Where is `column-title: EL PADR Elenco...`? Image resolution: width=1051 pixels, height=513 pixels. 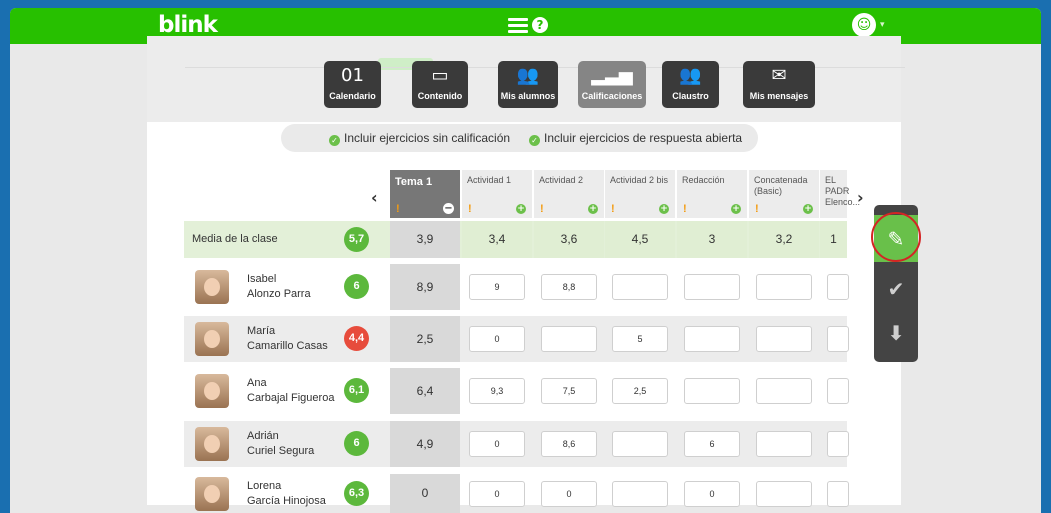
column-title: EL PADR Elenco... is located at coordinates (843, 191).